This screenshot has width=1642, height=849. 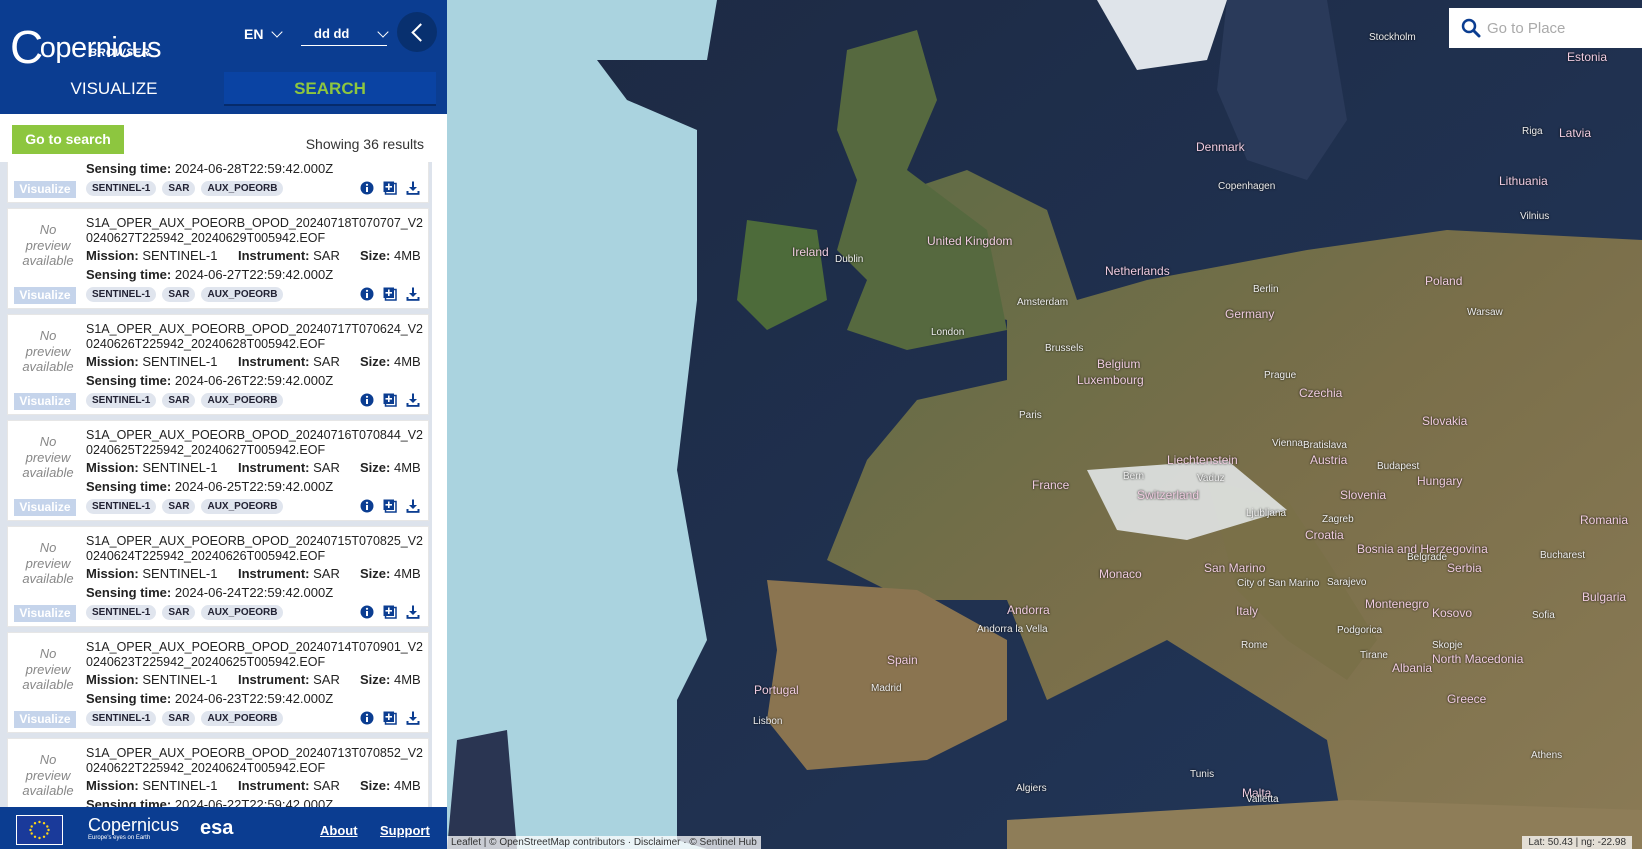 What do you see at coordinates (254, 274) in the screenshot?
I see `sensing-time-value: 2024-06-27T22:59:42.000Z` at bounding box center [254, 274].